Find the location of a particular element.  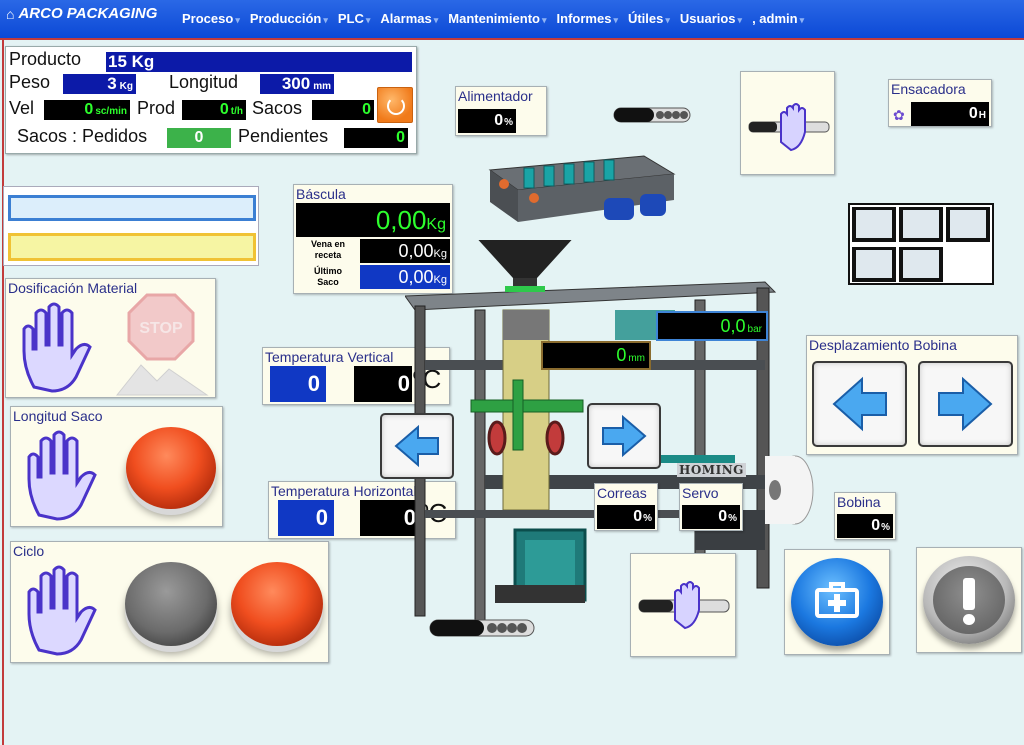

servo-value: 0% is located at coordinates (711, 517).